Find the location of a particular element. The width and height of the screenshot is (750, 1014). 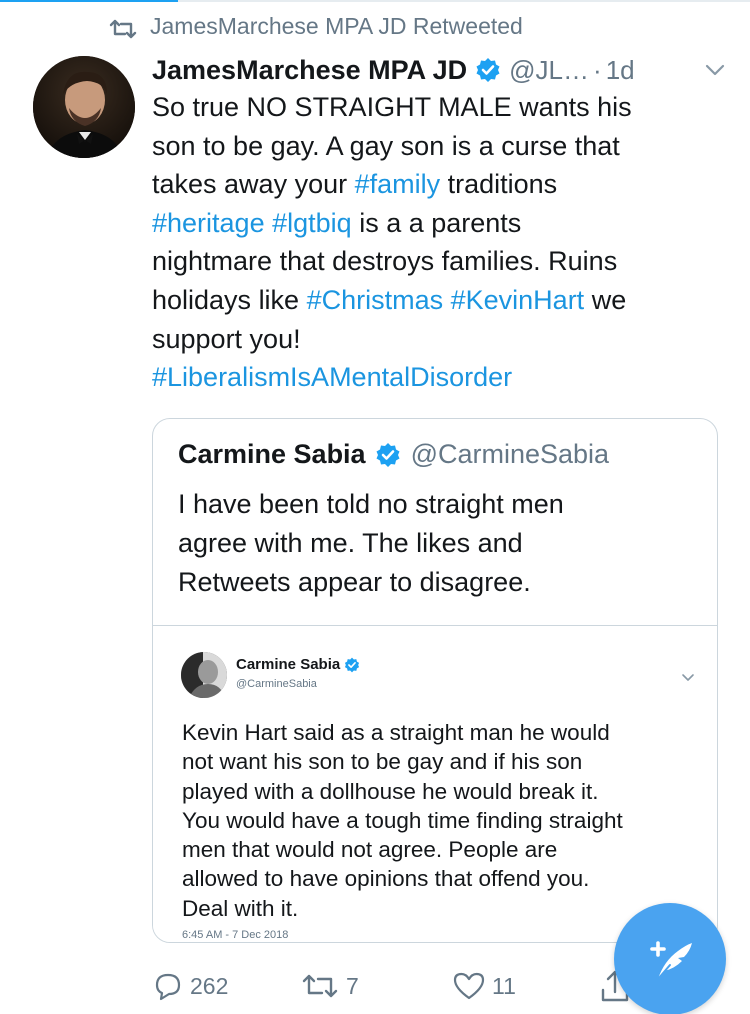

embedded-author-name: Carmine Sabia is located at coordinates (288, 664).